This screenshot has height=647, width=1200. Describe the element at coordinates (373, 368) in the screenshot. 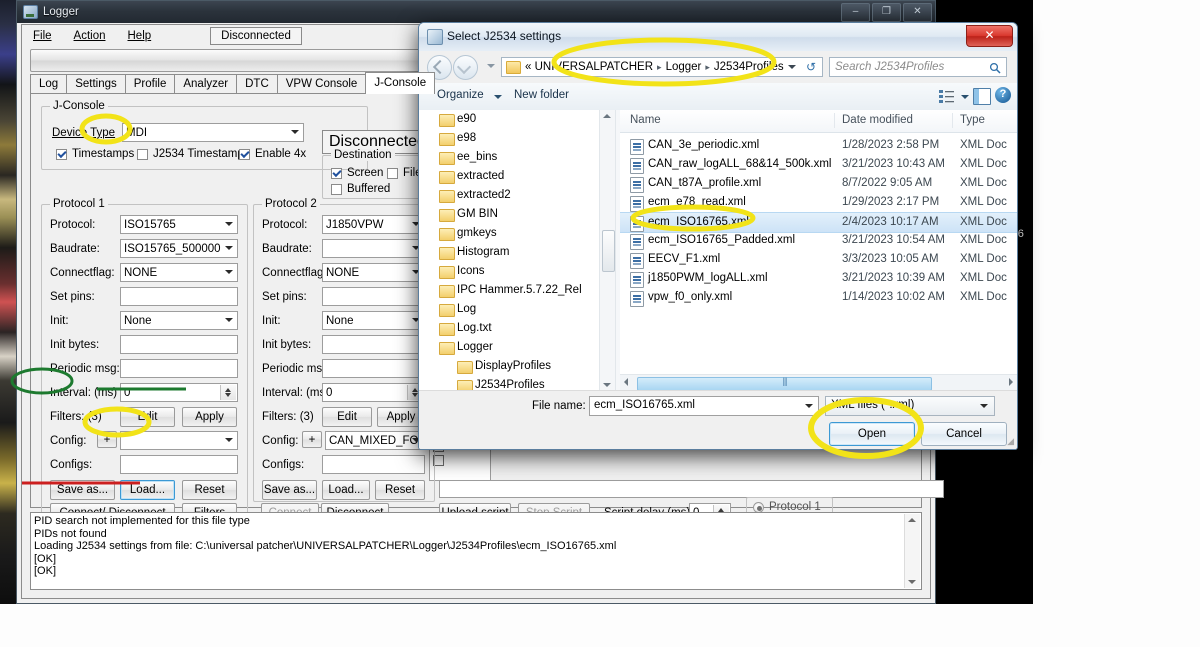

I see `p2-periodicmsg-input` at that location.